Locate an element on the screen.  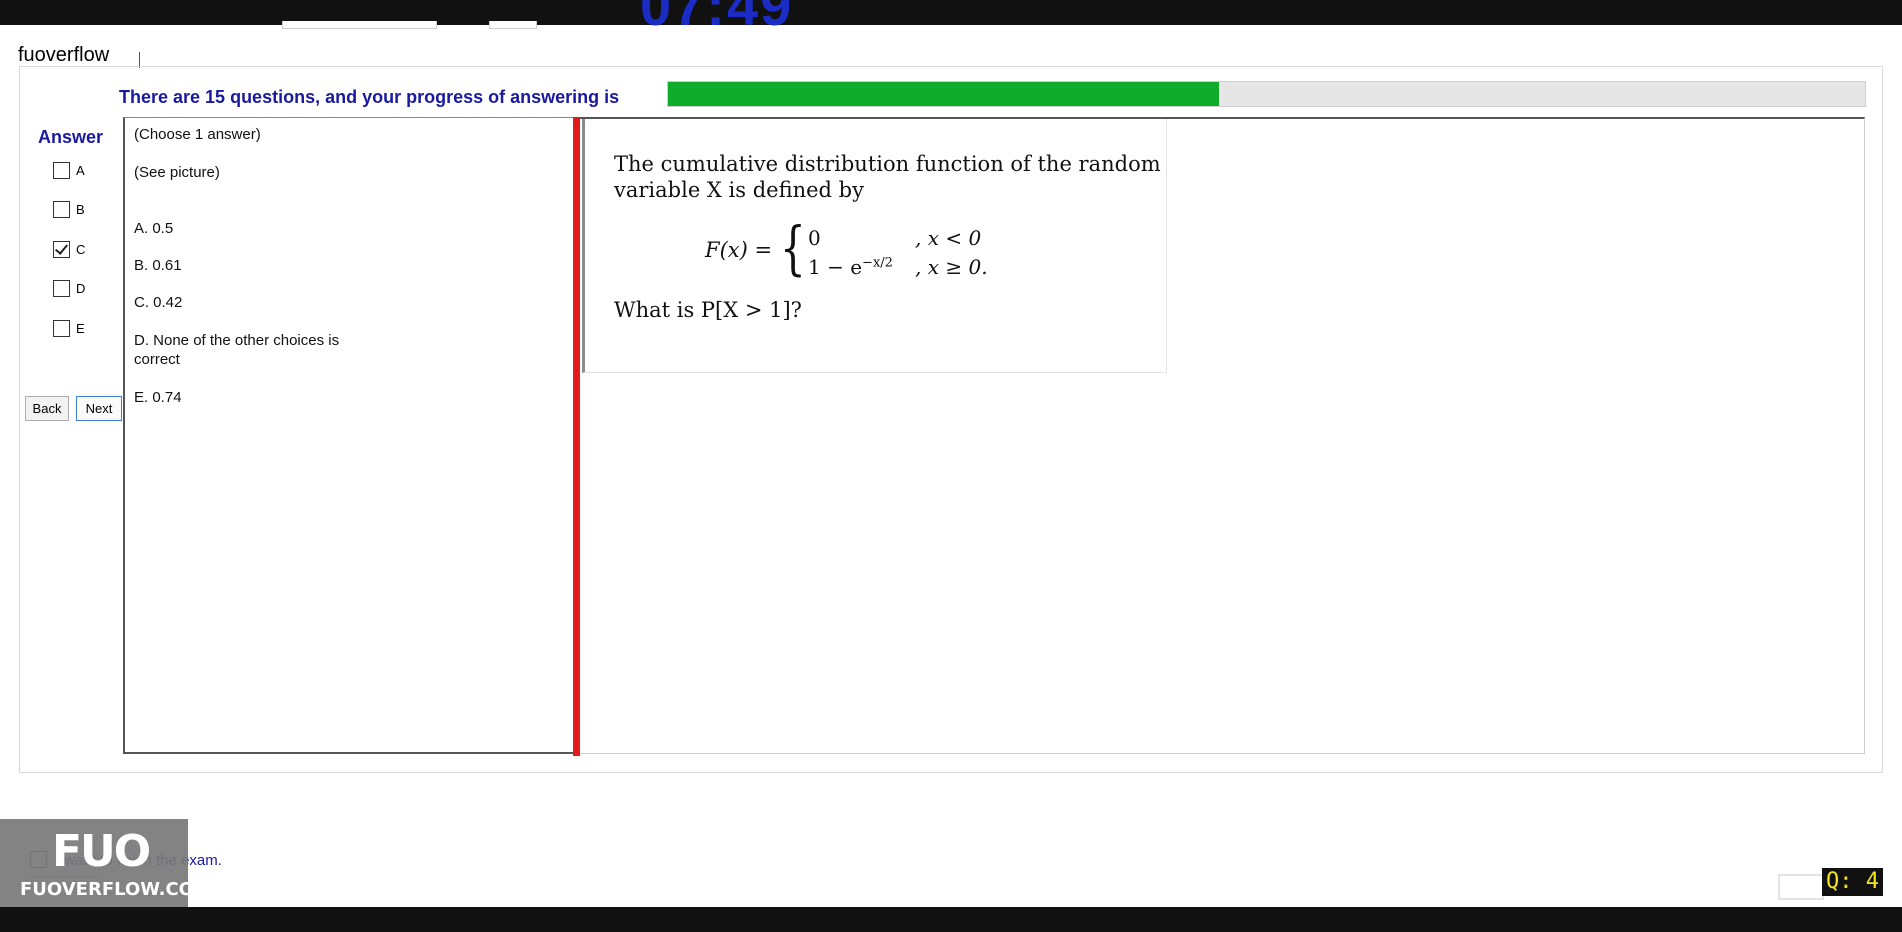
back-button: Back is located at coordinates (47, 408).